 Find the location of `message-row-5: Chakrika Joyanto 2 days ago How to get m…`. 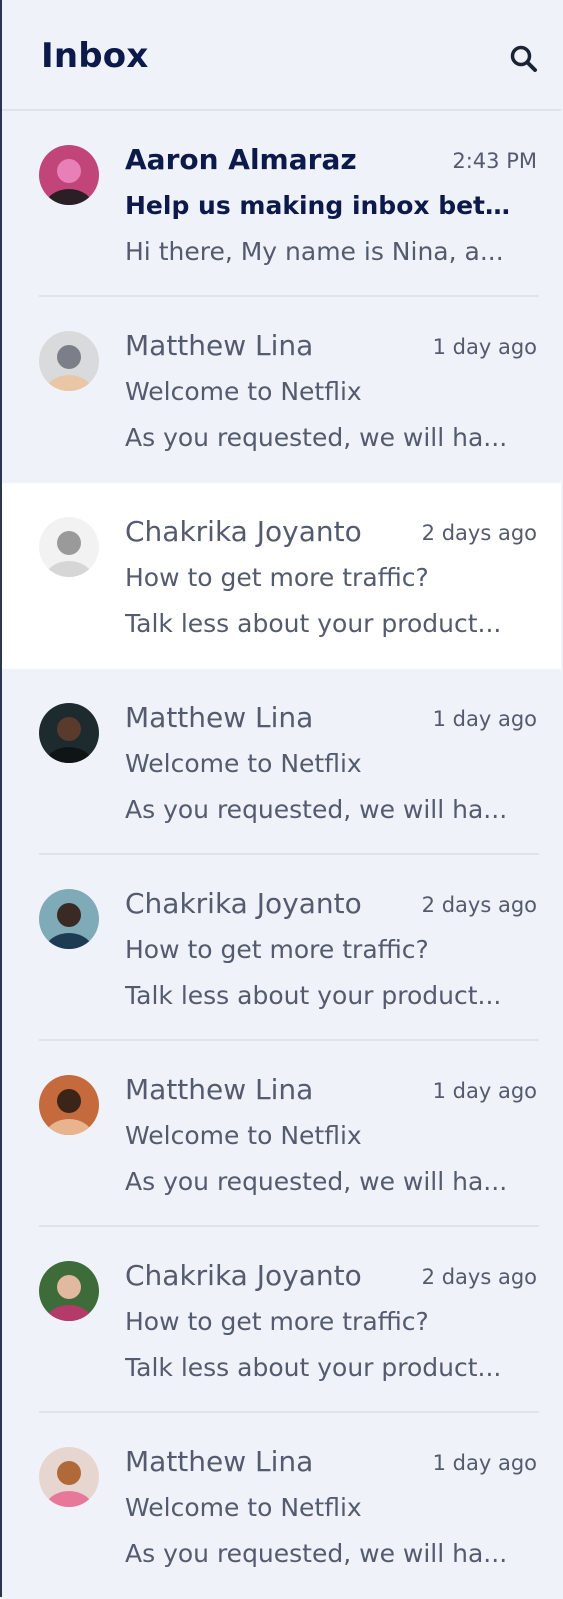

message-row-5: Chakrika Joyanto 2 days ago How to get m… is located at coordinates (281, 948).